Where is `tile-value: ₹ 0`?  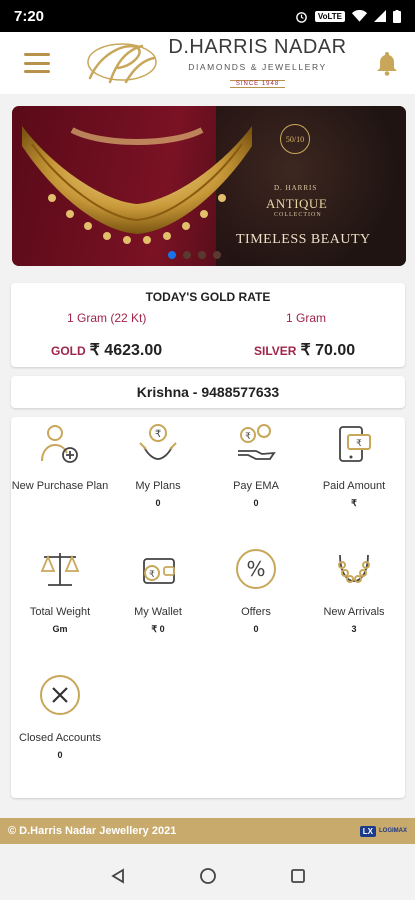 tile-value: ₹ 0 is located at coordinates (158, 629).